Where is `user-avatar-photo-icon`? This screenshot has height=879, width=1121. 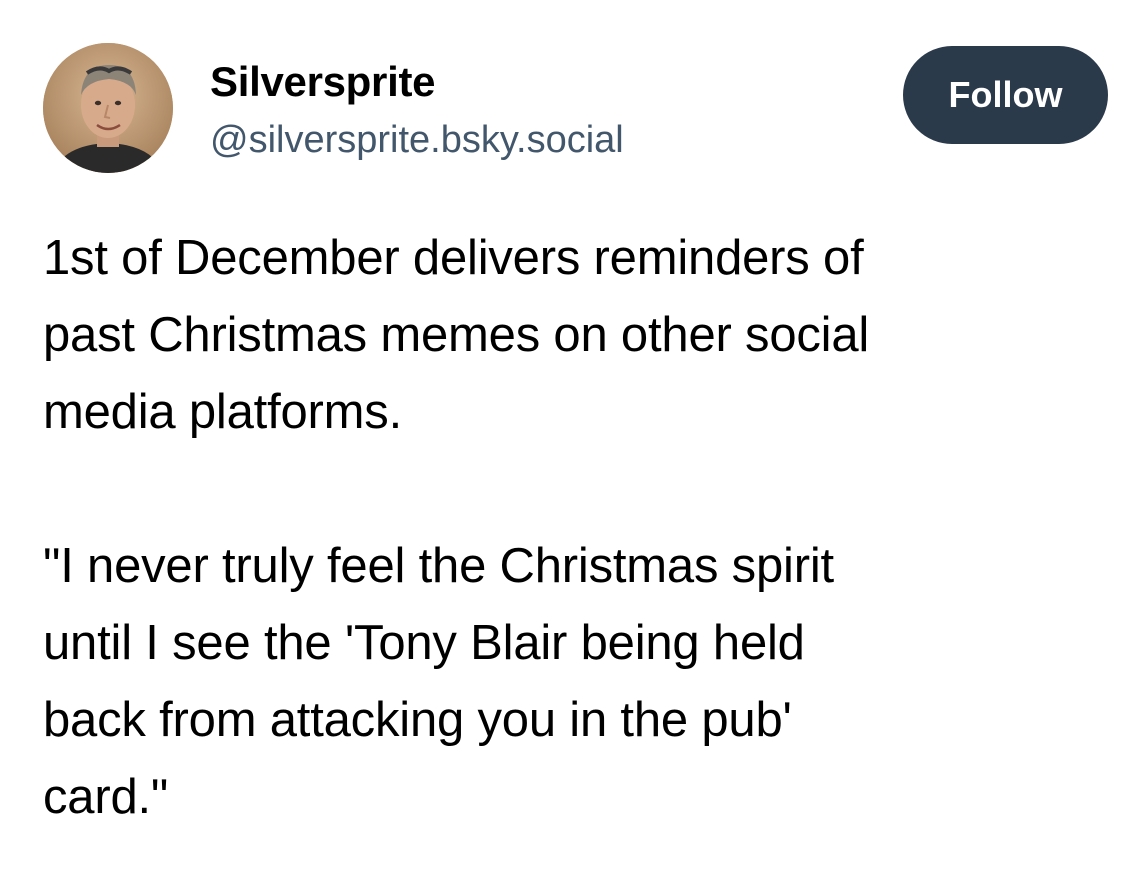 user-avatar-photo-icon is located at coordinates (108, 108).